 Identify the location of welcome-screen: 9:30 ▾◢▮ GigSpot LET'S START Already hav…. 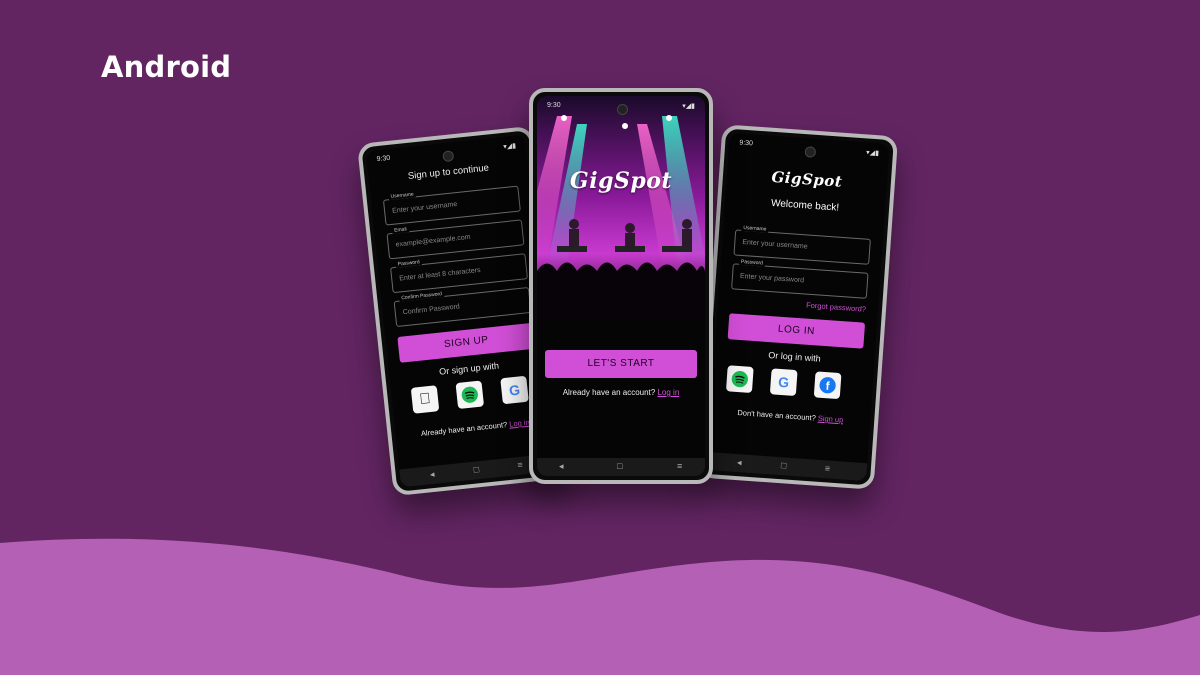
(621, 286).